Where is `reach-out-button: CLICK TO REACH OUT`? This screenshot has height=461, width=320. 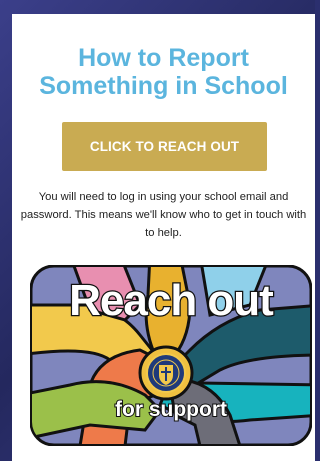
reach-out-button: CLICK TO REACH OUT is located at coordinates (164, 146).